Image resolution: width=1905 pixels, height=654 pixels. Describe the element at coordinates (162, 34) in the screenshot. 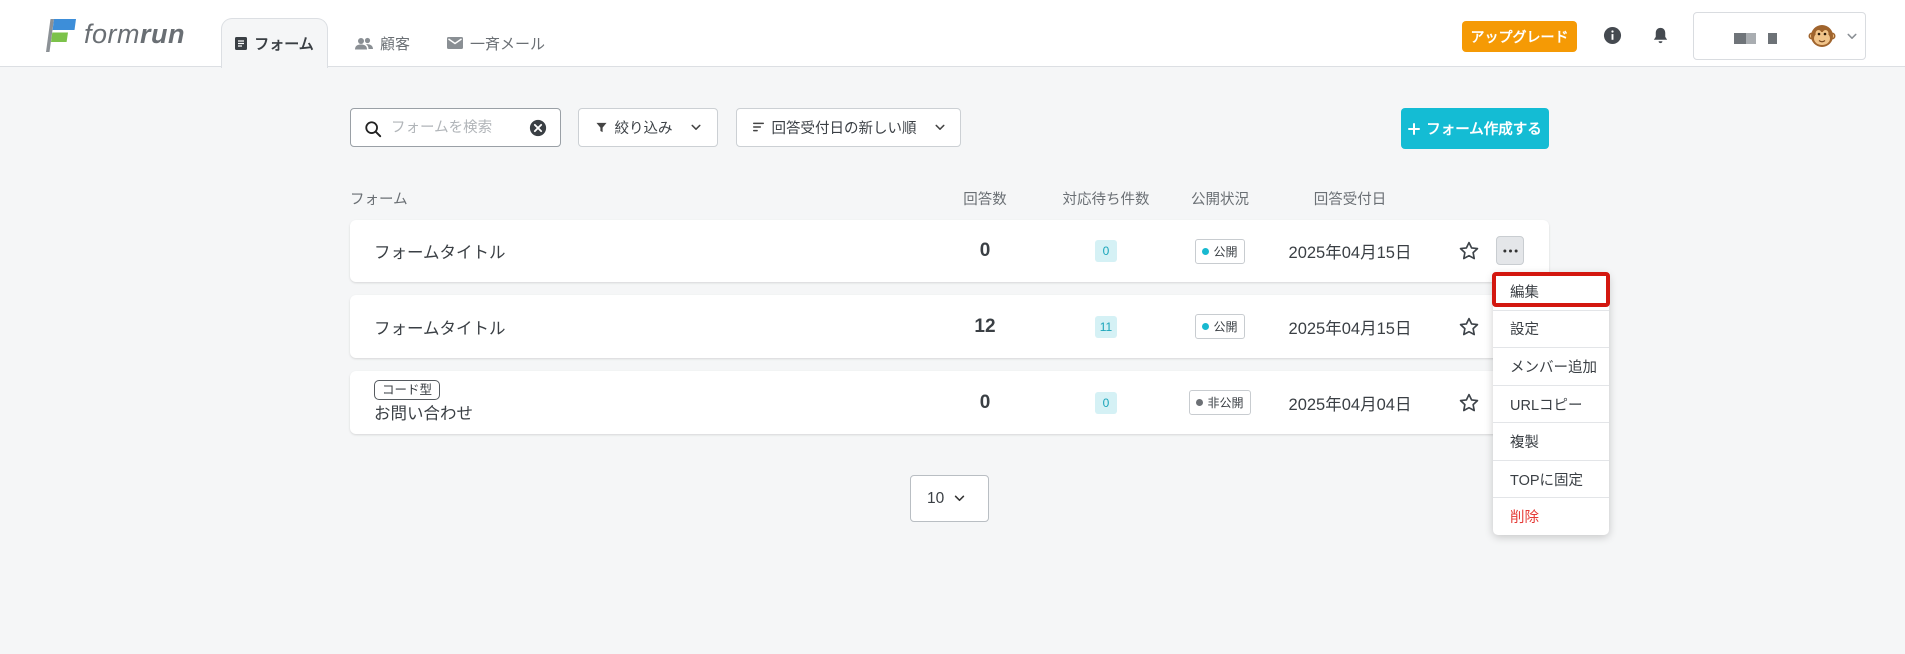

I see `logo-text-bold: run` at that location.